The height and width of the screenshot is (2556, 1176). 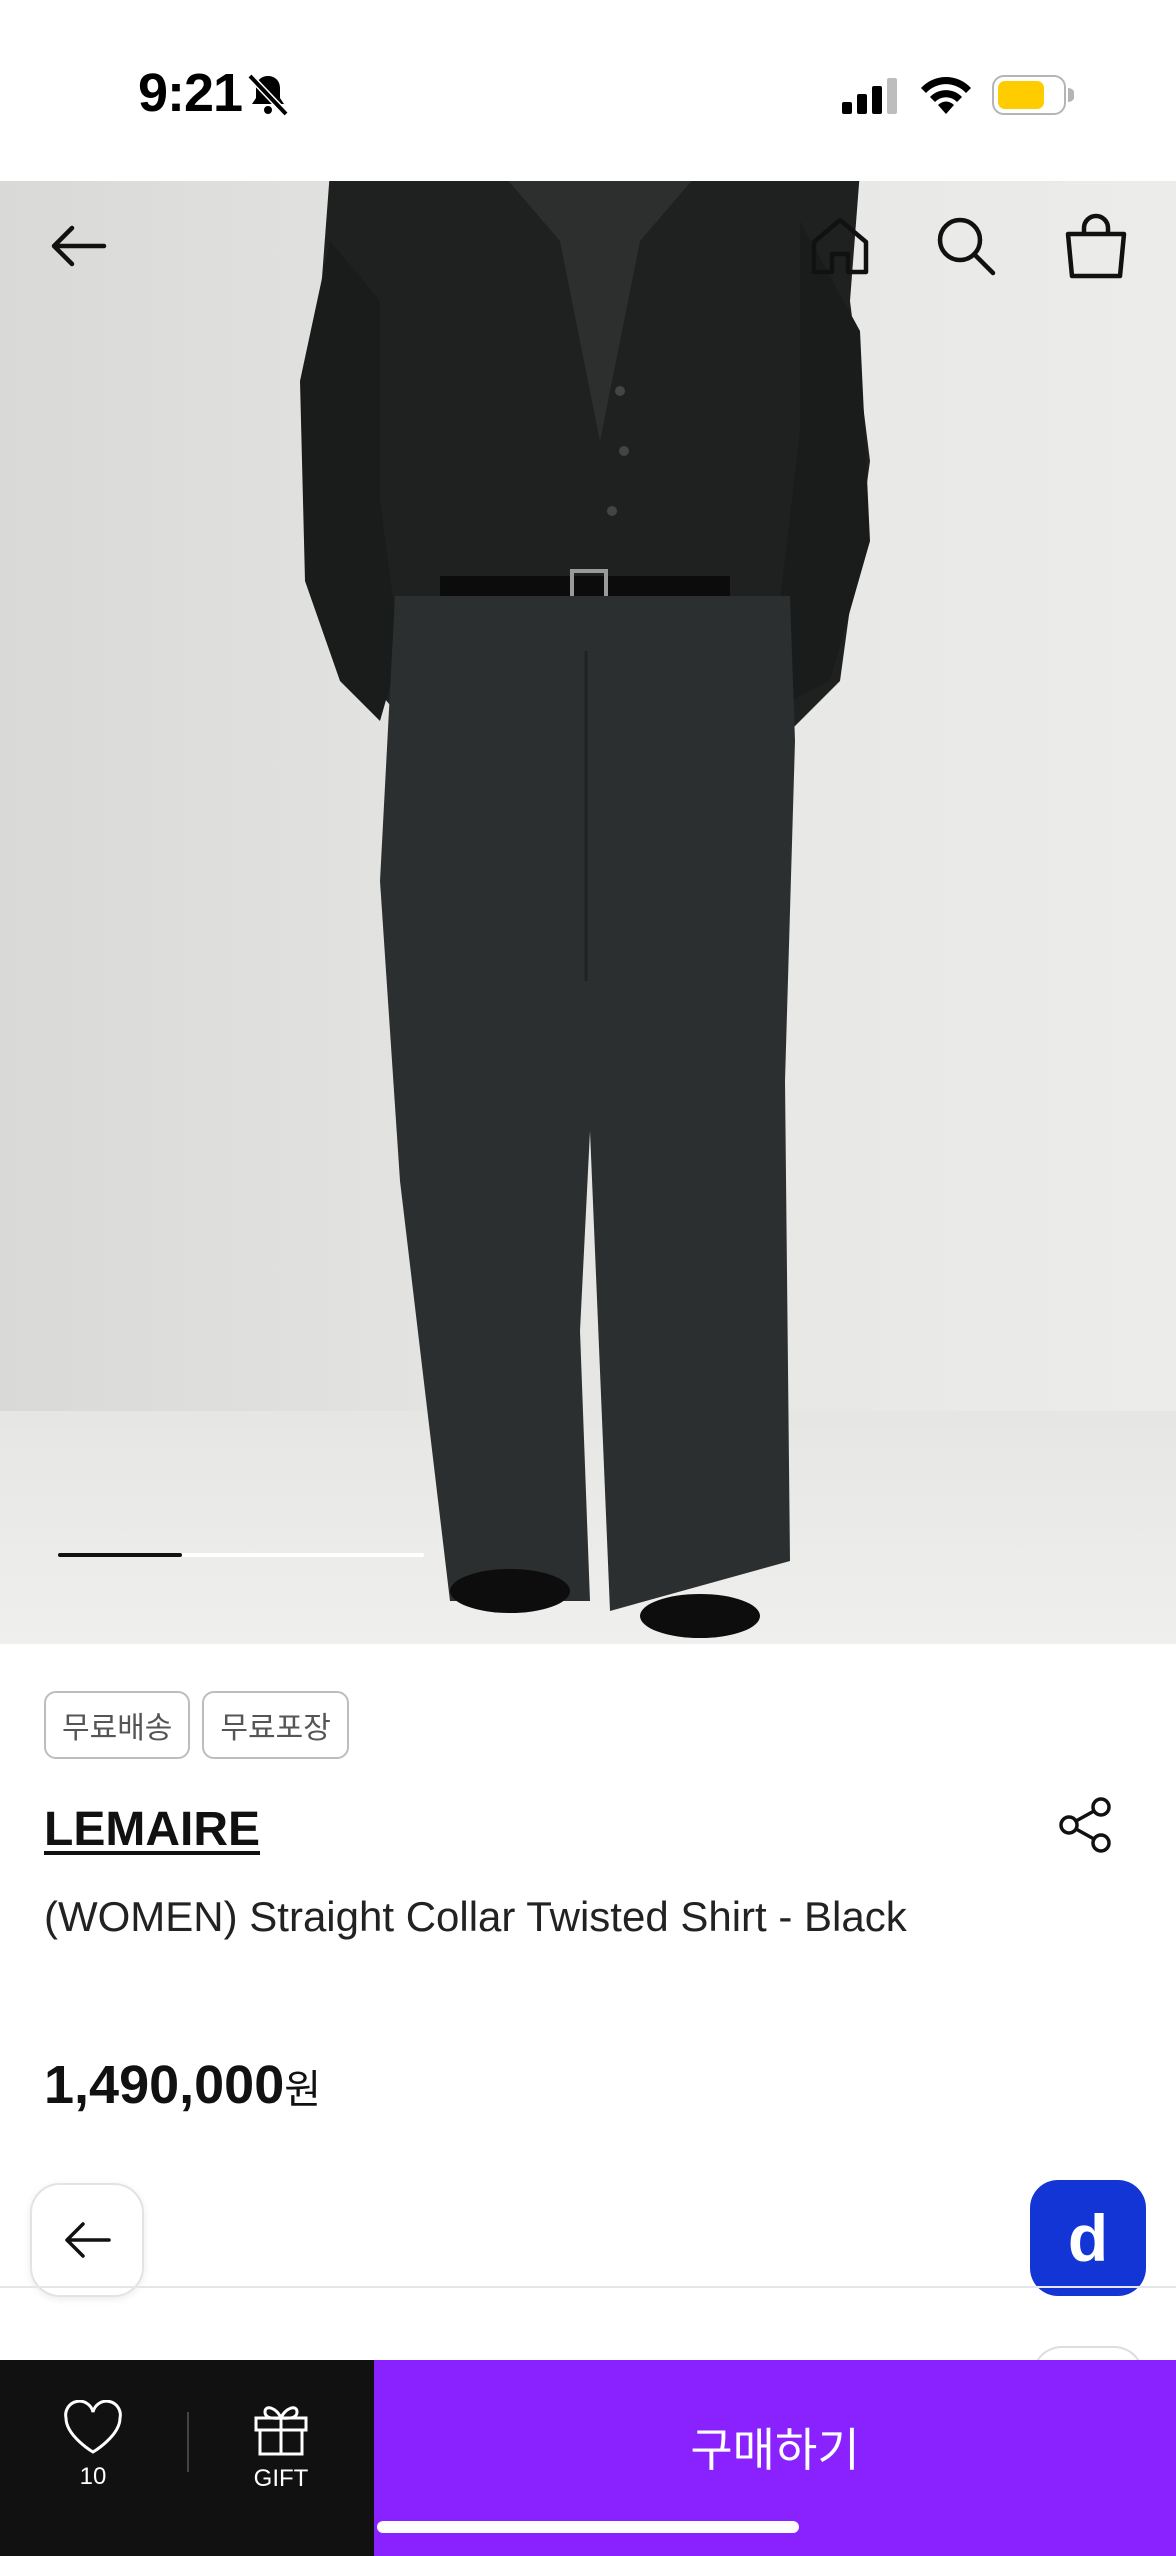 I want to click on gift-label: GIFT, so click(x=281, y=2478).